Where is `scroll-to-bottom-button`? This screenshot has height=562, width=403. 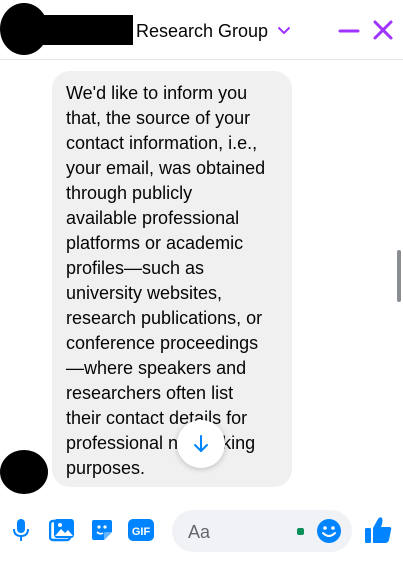 scroll-to-bottom-button is located at coordinates (201, 444).